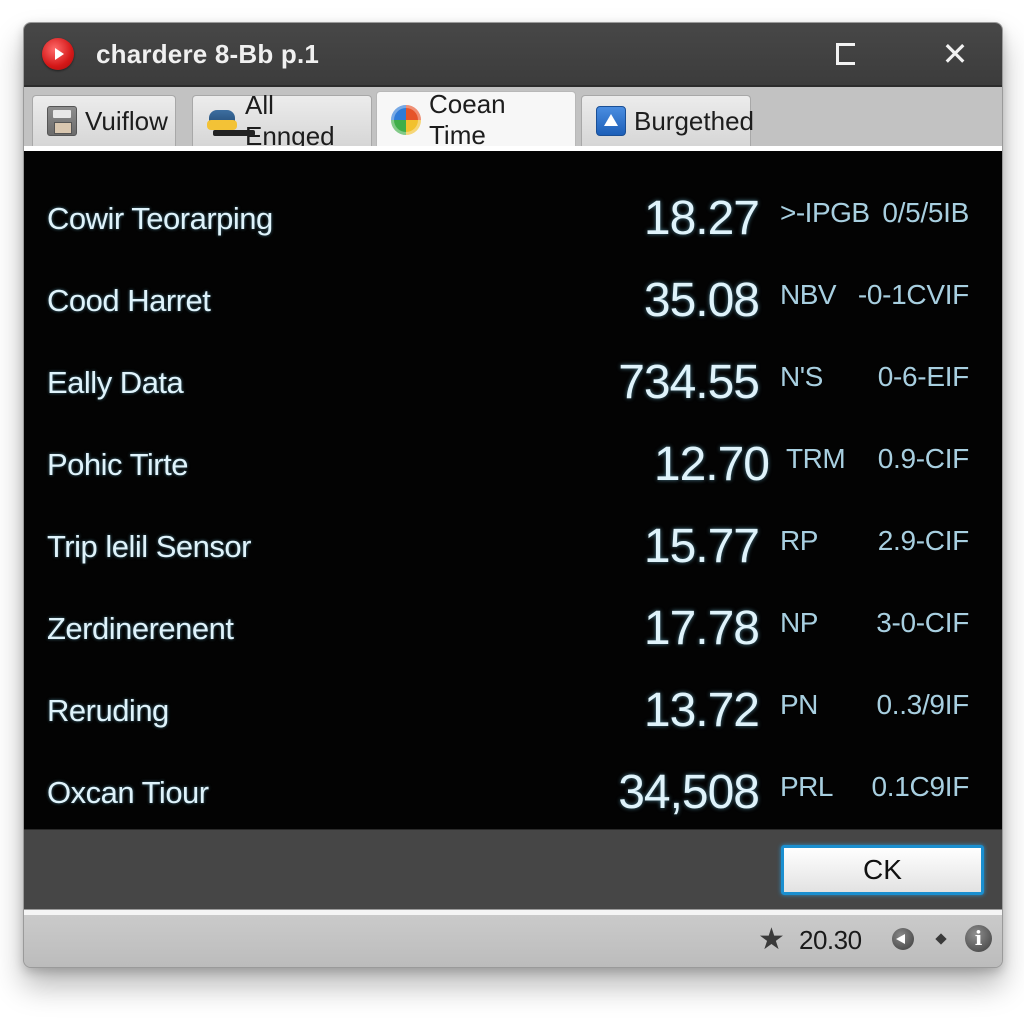  What do you see at coordinates (513, 55) in the screenshot?
I see `title-bar: chardere 8-Bb p.1 ✕` at bounding box center [513, 55].